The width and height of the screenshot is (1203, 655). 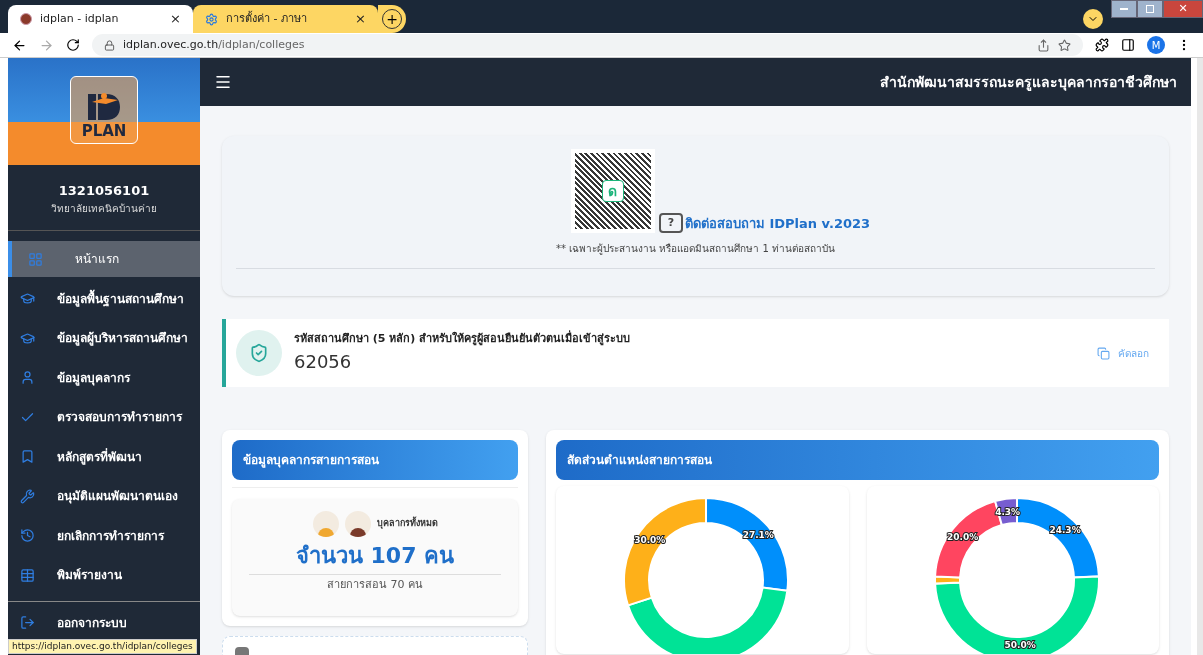 What do you see at coordinates (463, 339) in the screenshot?
I see `code-label: รหัสสถานศึกษา (5 หลัก) สำหรับให้ครูผู้สอนยืนยันตัวตนเมื่อเข้าสู่ระบบ` at bounding box center [463, 339].